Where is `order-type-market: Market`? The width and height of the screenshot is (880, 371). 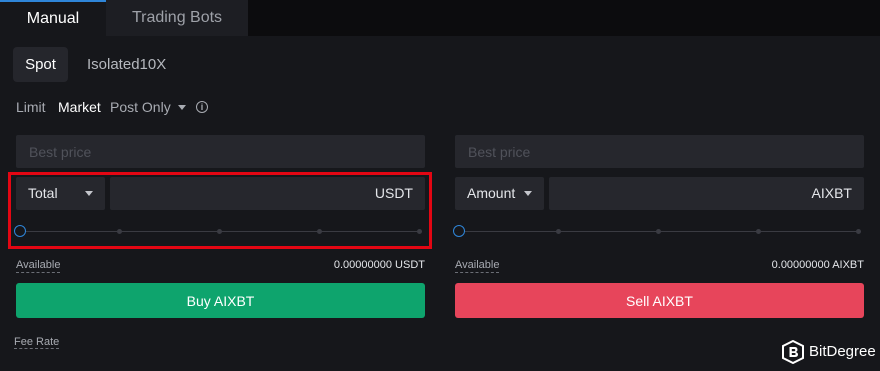 order-type-market: Market is located at coordinates (79, 107).